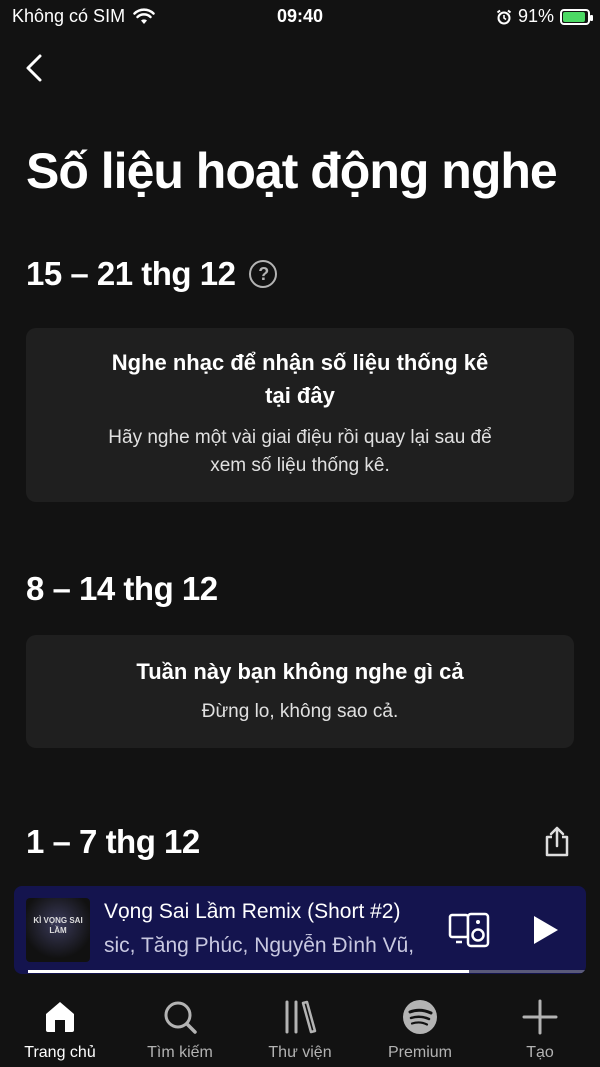  What do you see at coordinates (180, 1017) in the screenshot?
I see `search-icon` at bounding box center [180, 1017].